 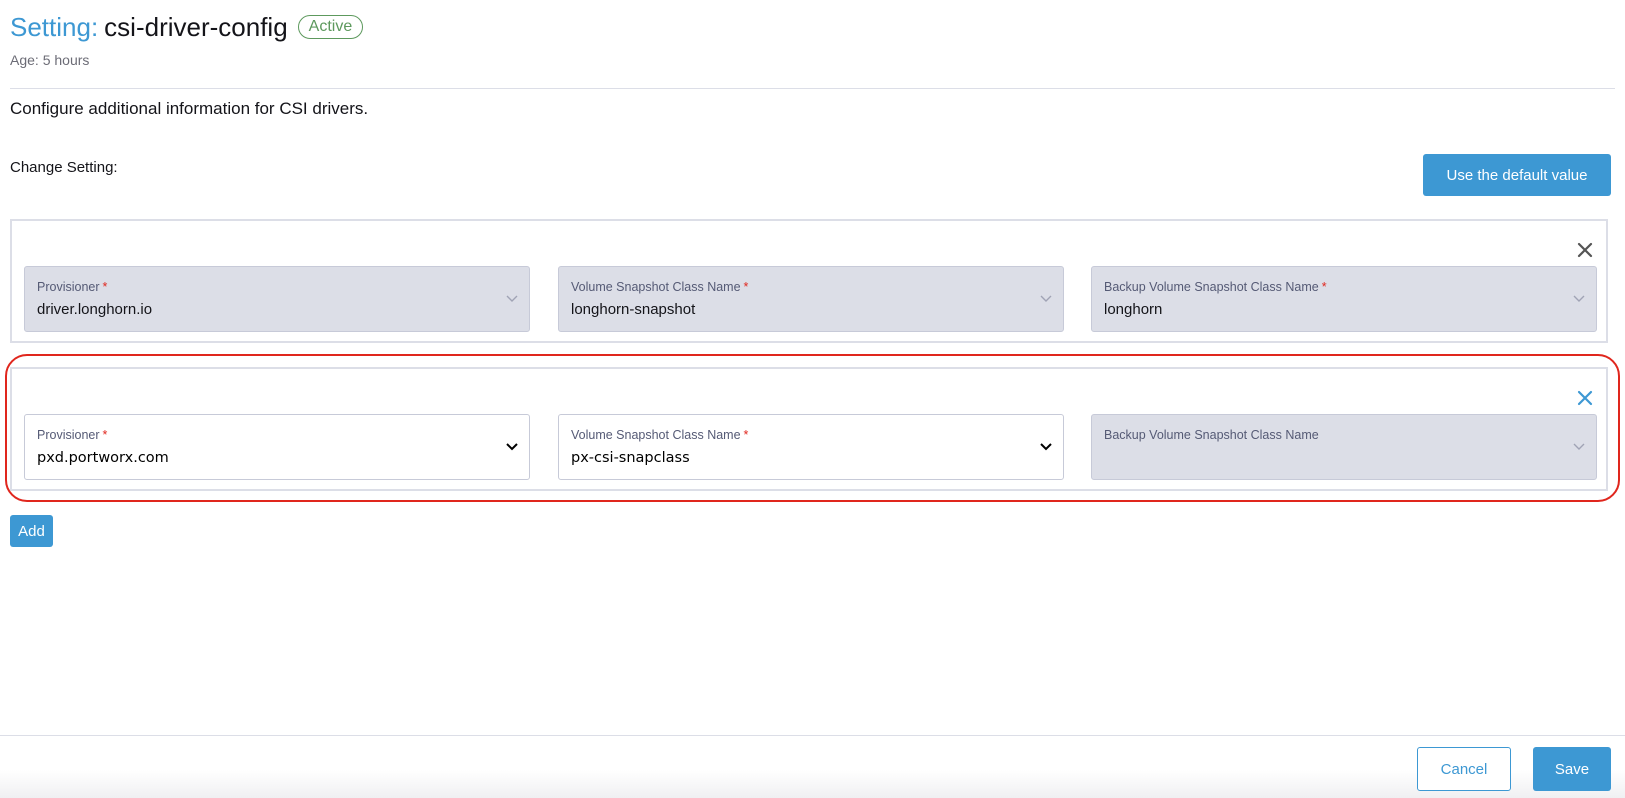 I want to click on page-title: csi-driver-config, so click(x=196, y=26).